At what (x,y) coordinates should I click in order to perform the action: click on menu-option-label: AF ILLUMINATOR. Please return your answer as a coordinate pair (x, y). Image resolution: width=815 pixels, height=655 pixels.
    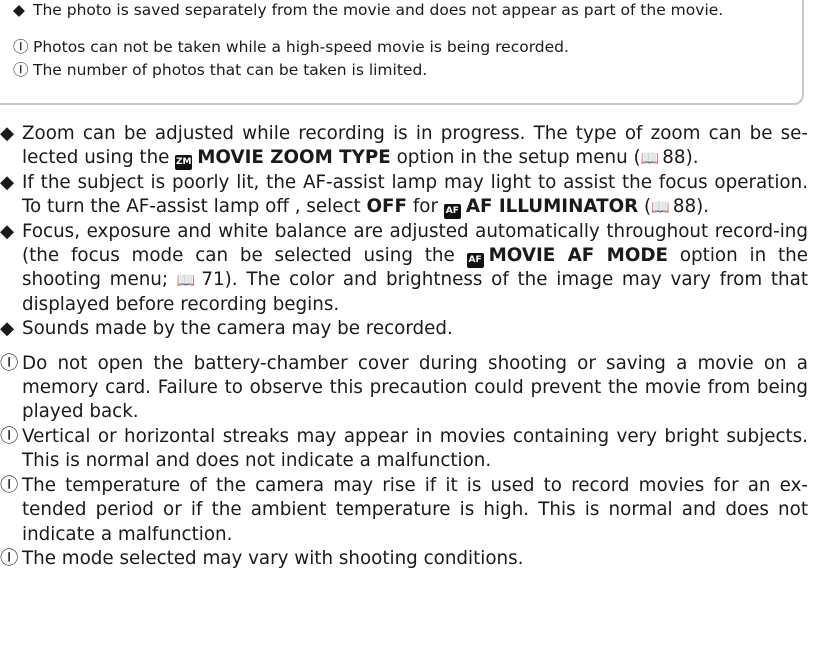
    Looking at the image, I should click on (552, 207).